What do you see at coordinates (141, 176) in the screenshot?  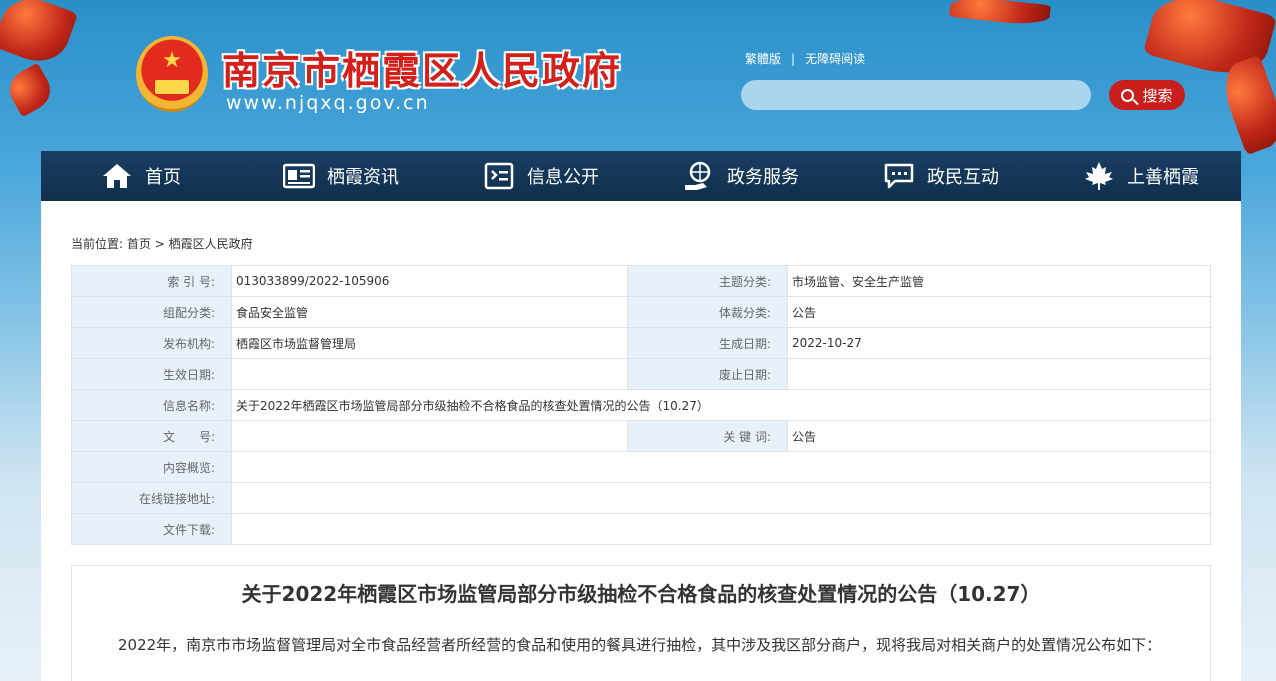 I see `nav-item-home: 首页` at bounding box center [141, 176].